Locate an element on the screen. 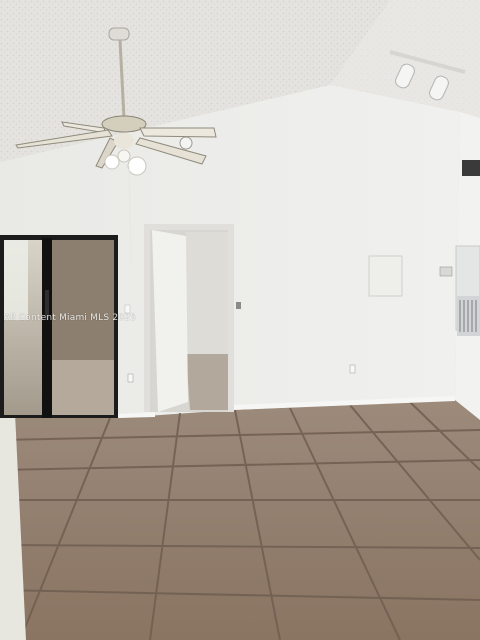  door-knob-icon is located at coordinates (238, 305).